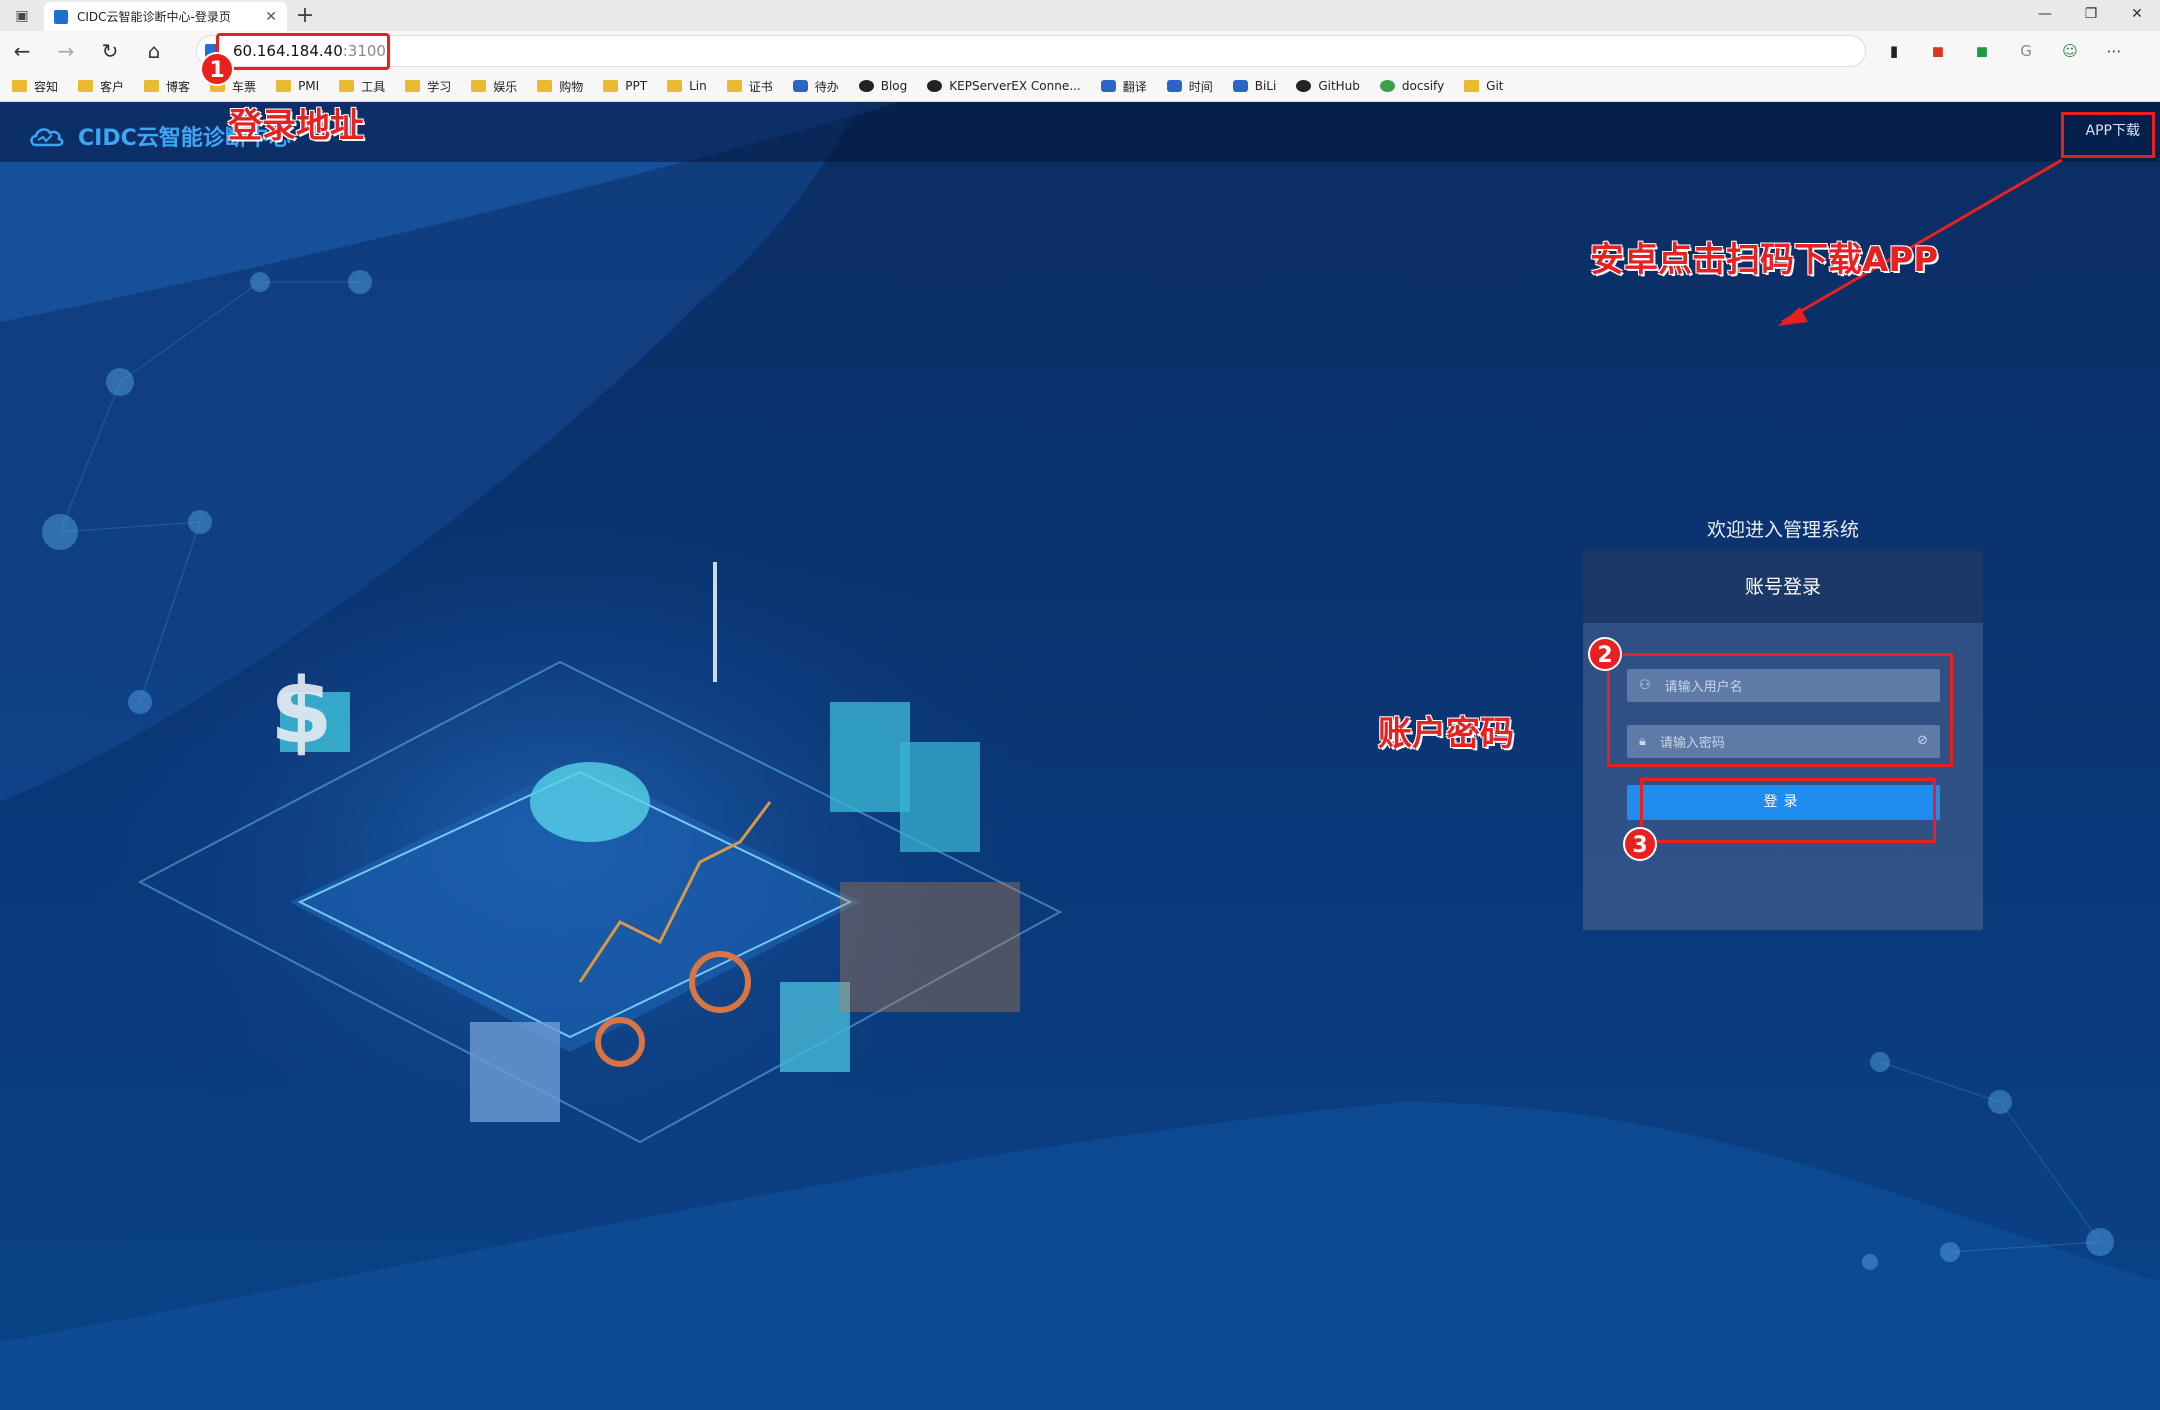  What do you see at coordinates (217, 69) in the screenshot?
I see `step-badge-1: 1` at bounding box center [217, 69].